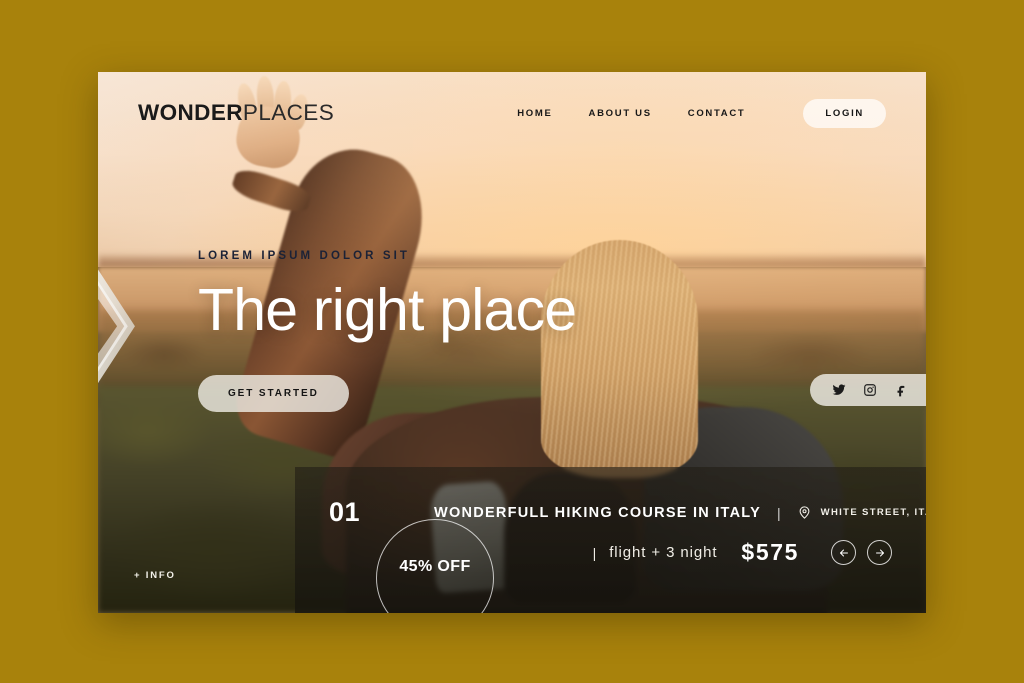 This screenshot has height=683, width=1024. Describe the element at coordinates (304, 256) in the screenshot. I see `hero-eyebrow: LOREM IPSUM DOLOR SIT` at that location.